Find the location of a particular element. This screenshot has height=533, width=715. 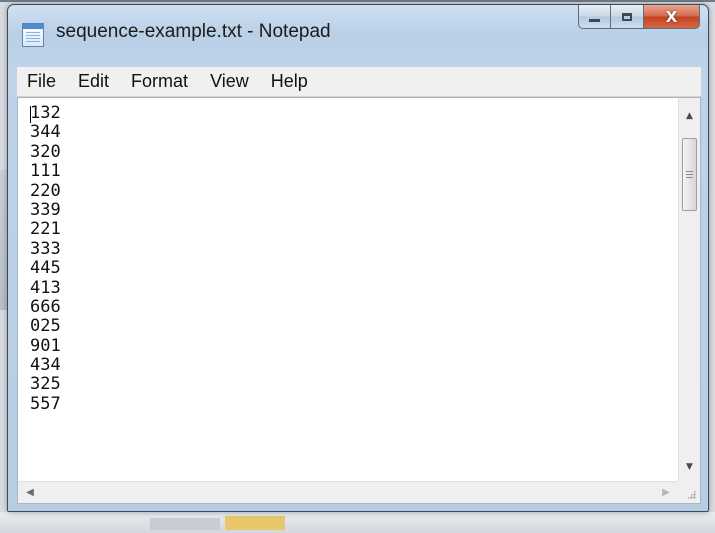

window-title: sequence-example.txt - Notepad is located at coordinates (193, 31).